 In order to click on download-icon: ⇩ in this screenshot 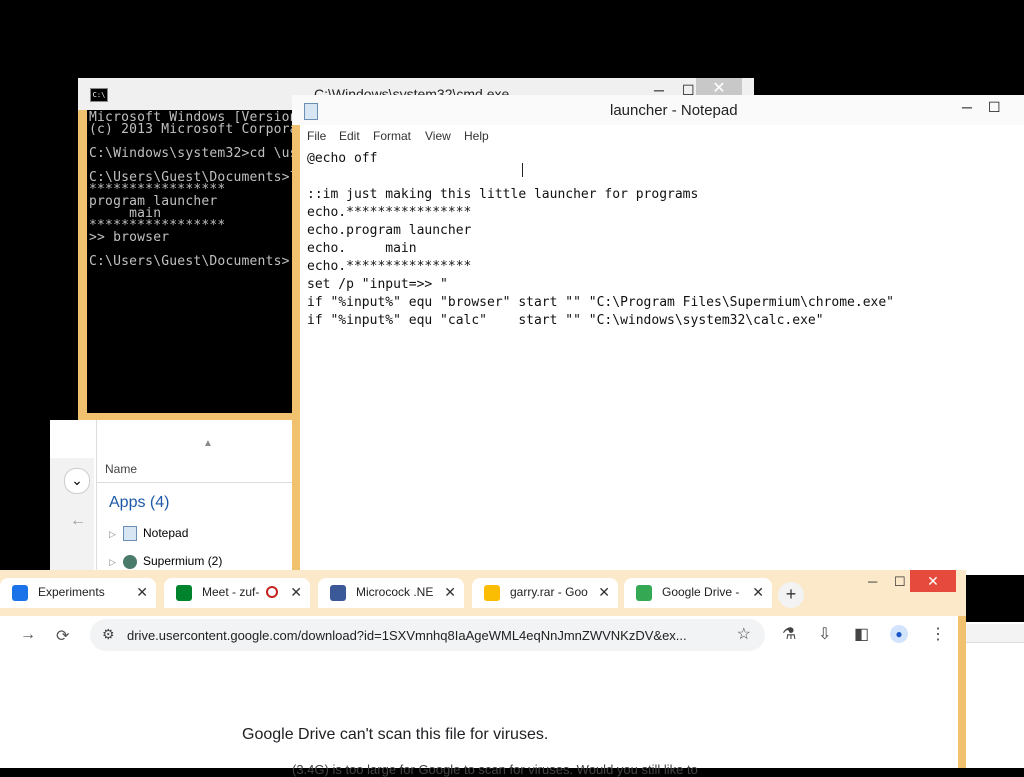, I will do `click(824, 634)`.